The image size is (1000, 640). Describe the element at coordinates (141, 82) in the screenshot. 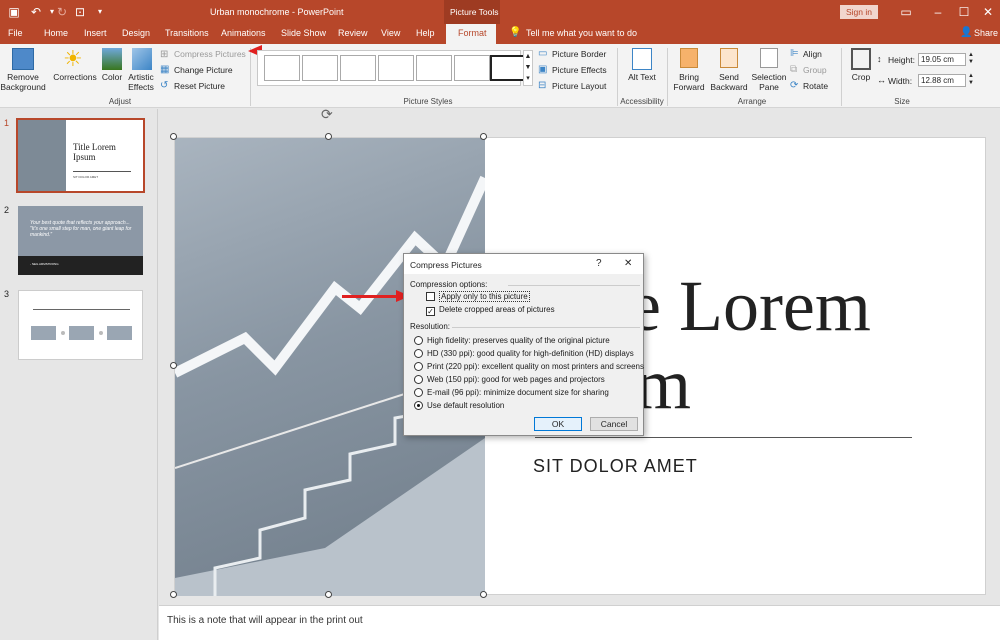

I see `artistic-effects-button: Artistic Effects` at that location.